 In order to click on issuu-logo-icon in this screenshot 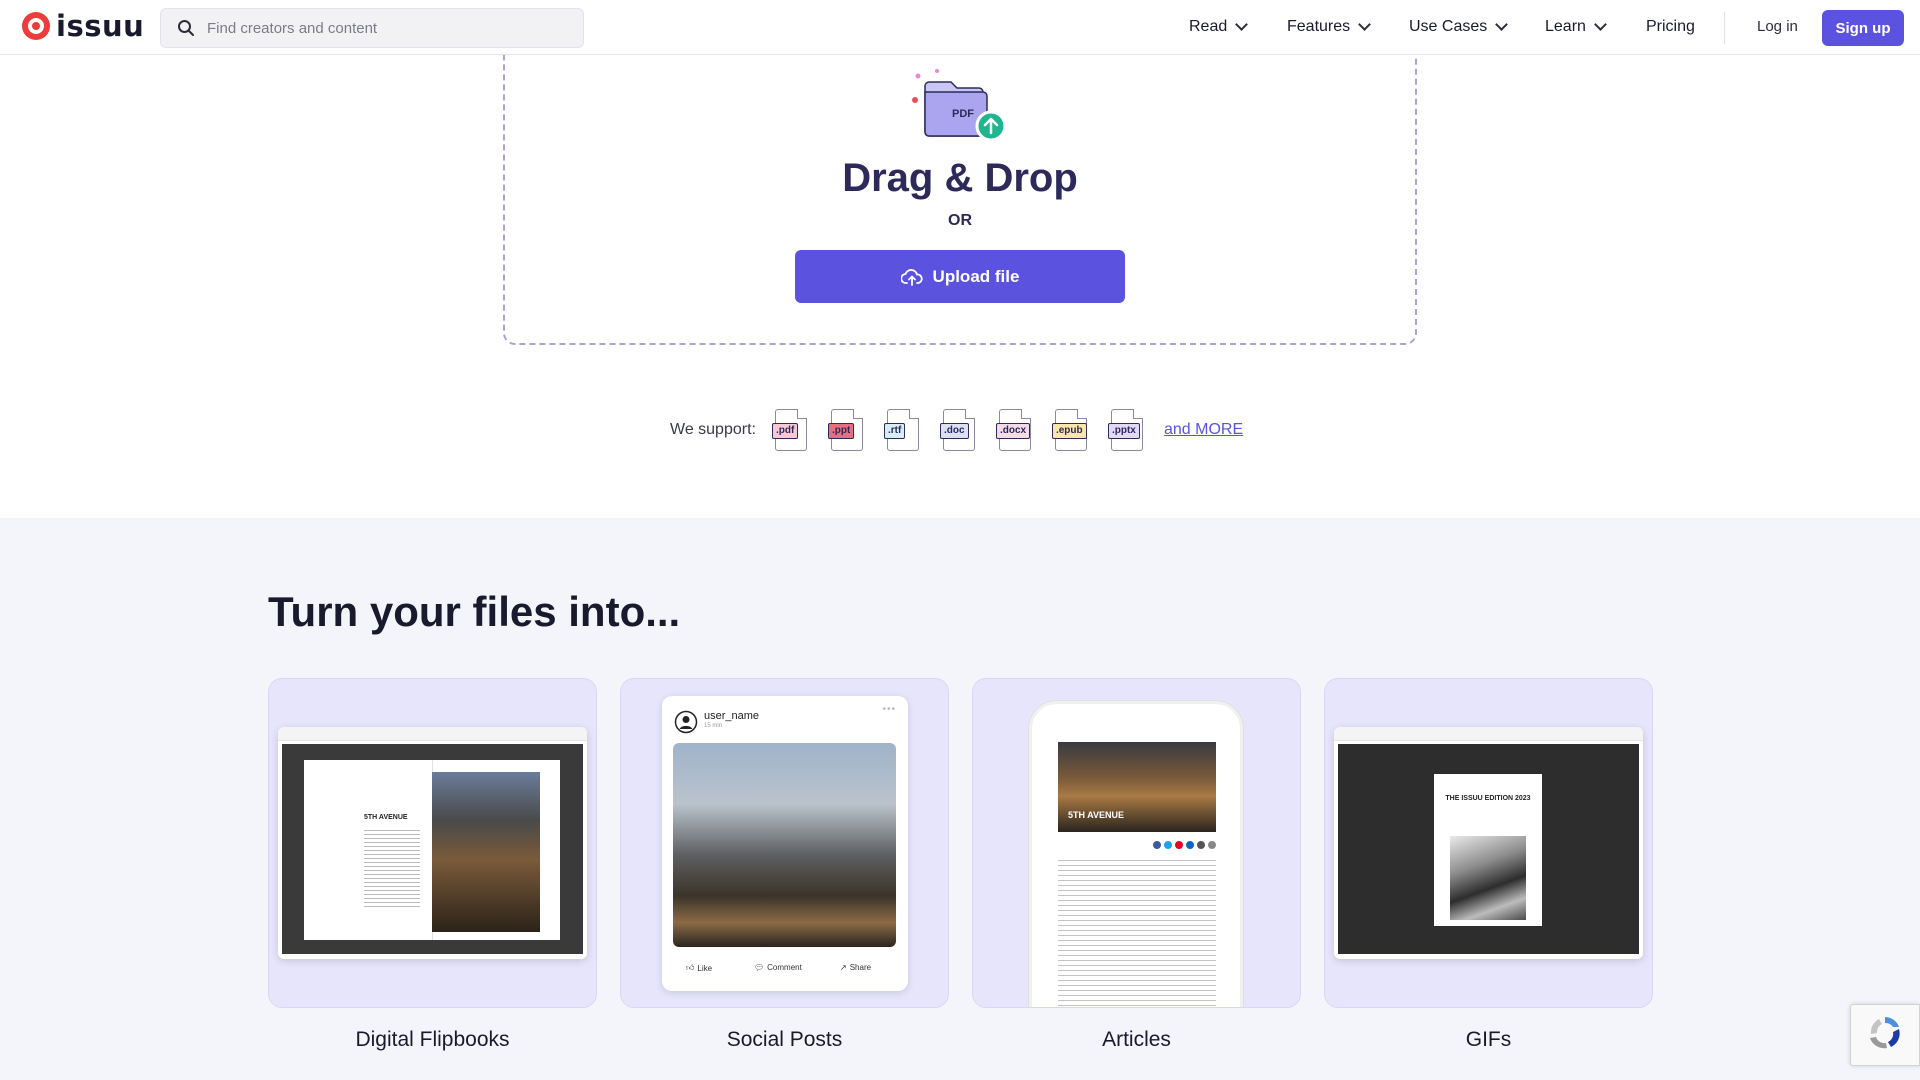, I will do `click(36, 26)`.